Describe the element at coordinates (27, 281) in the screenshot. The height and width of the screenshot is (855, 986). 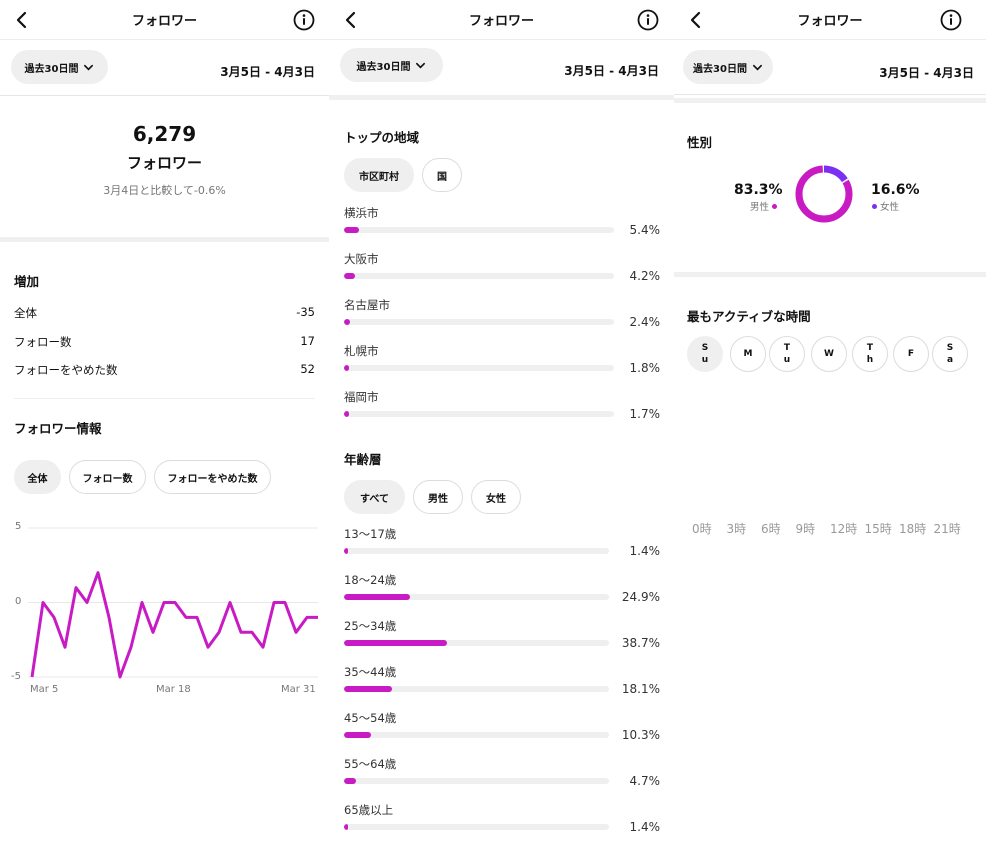
I see `growth-title: 増加` at that location.